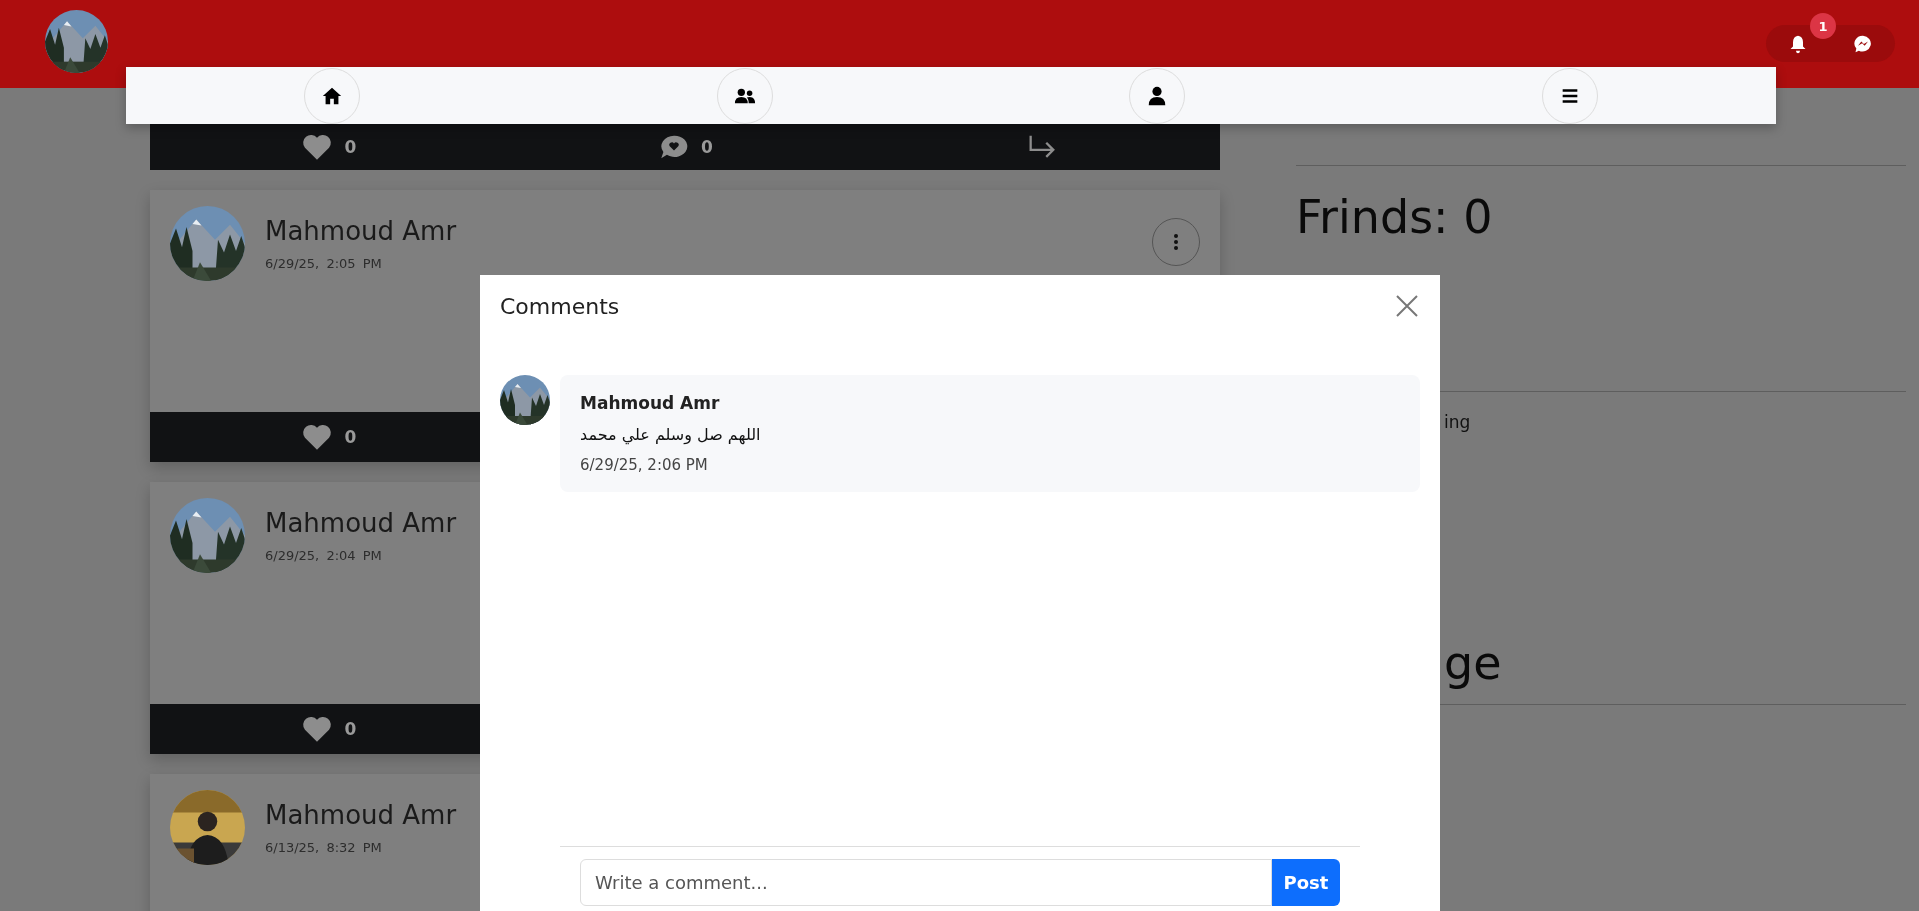  I want to click on messenger-icon, so click(1862, 43).